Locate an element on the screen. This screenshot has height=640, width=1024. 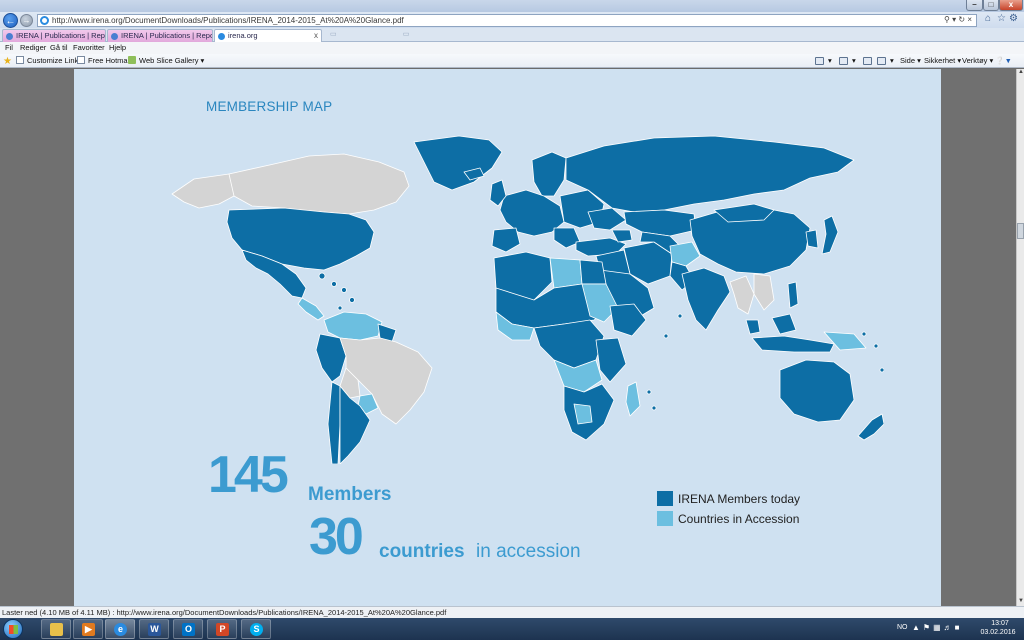
map-region-greenland is located at coordinates (458, 163).